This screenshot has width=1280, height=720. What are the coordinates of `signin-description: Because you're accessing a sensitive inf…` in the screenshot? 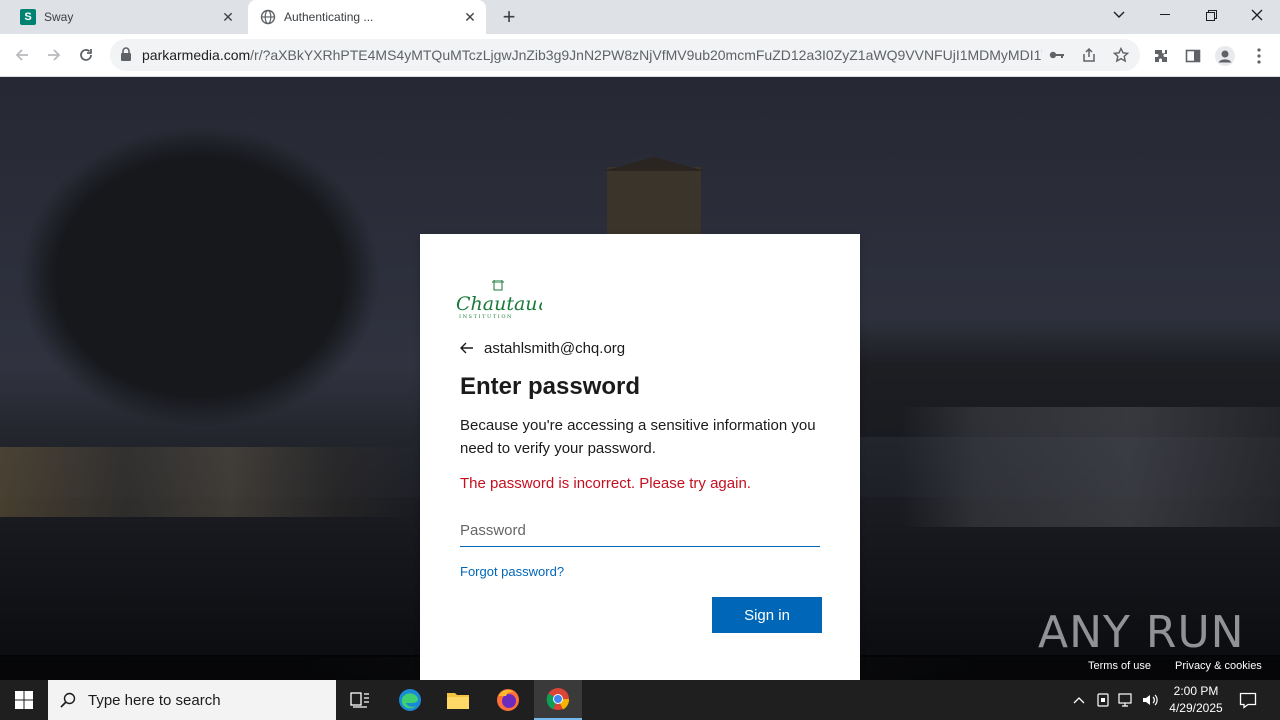 It's located at (638, 437).